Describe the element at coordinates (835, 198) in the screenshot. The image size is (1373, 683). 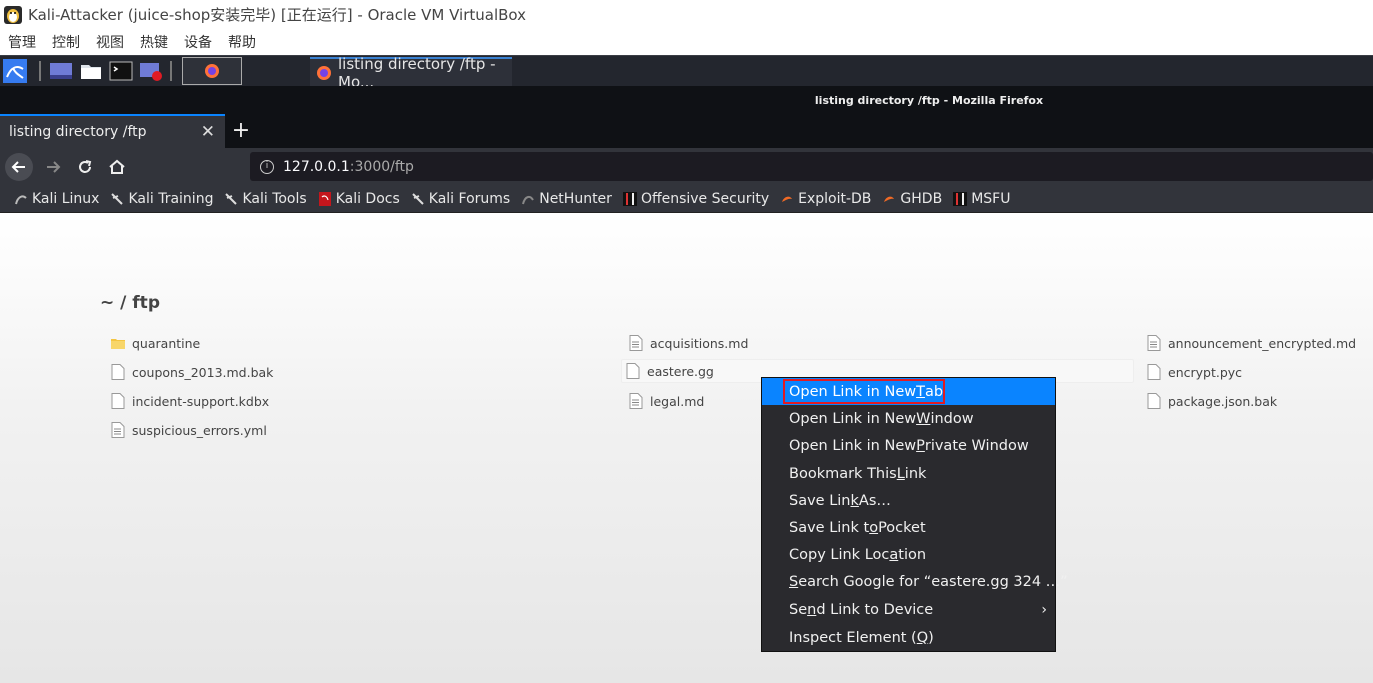
I see `bookmark-label: Exploit-DB` at that location.